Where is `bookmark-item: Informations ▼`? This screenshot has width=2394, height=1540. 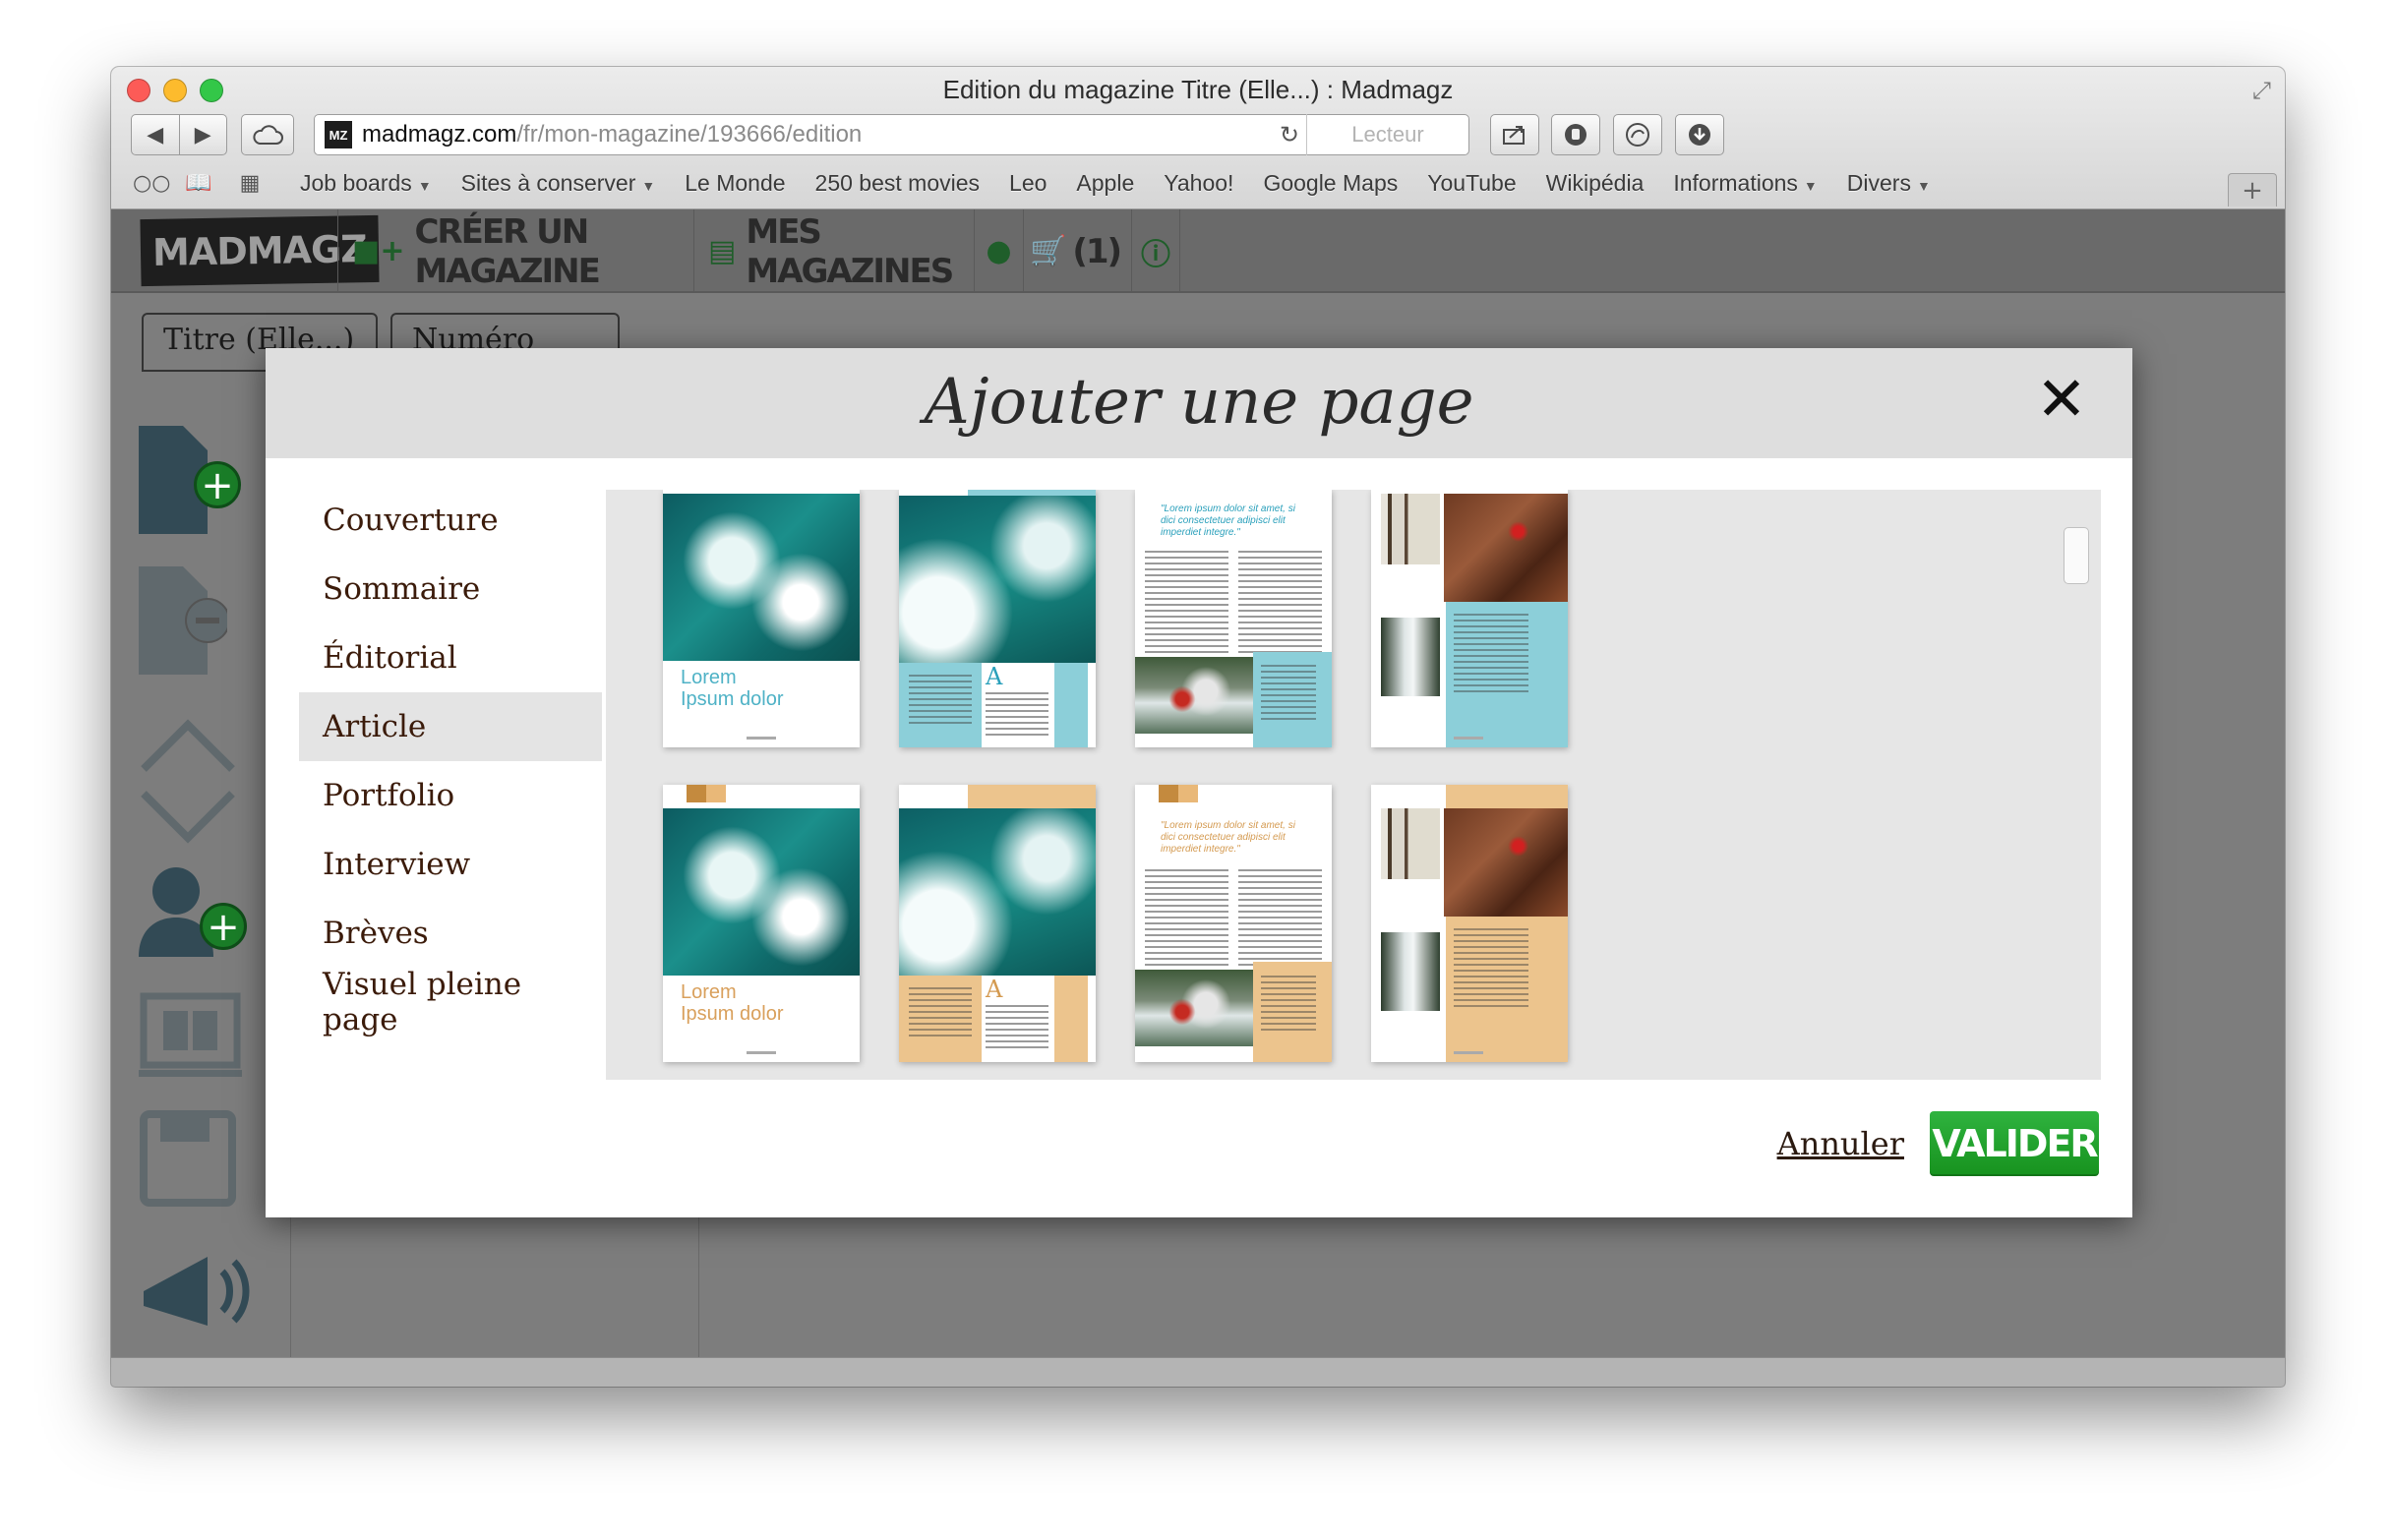
bookmark-item: Informations ▼ is located at coordinates (1745, 184).